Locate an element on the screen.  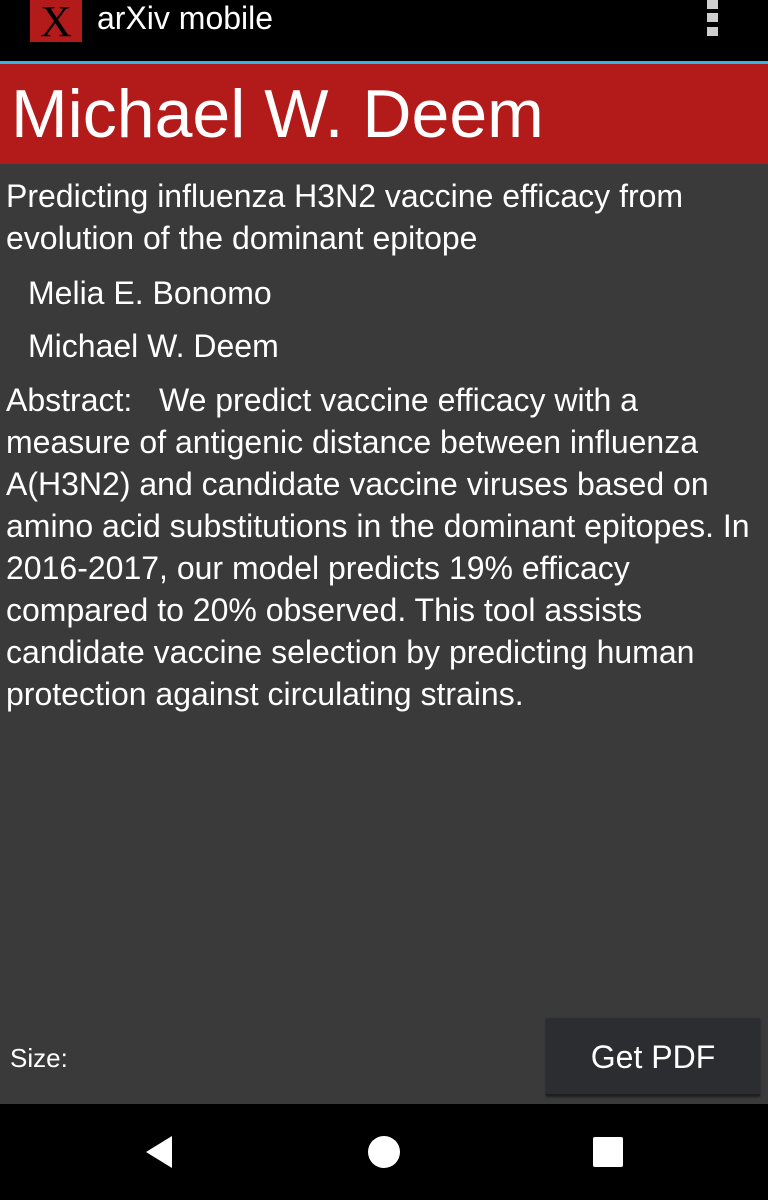
author-header: Michael W. Deem is located at coordinates (384, 114).